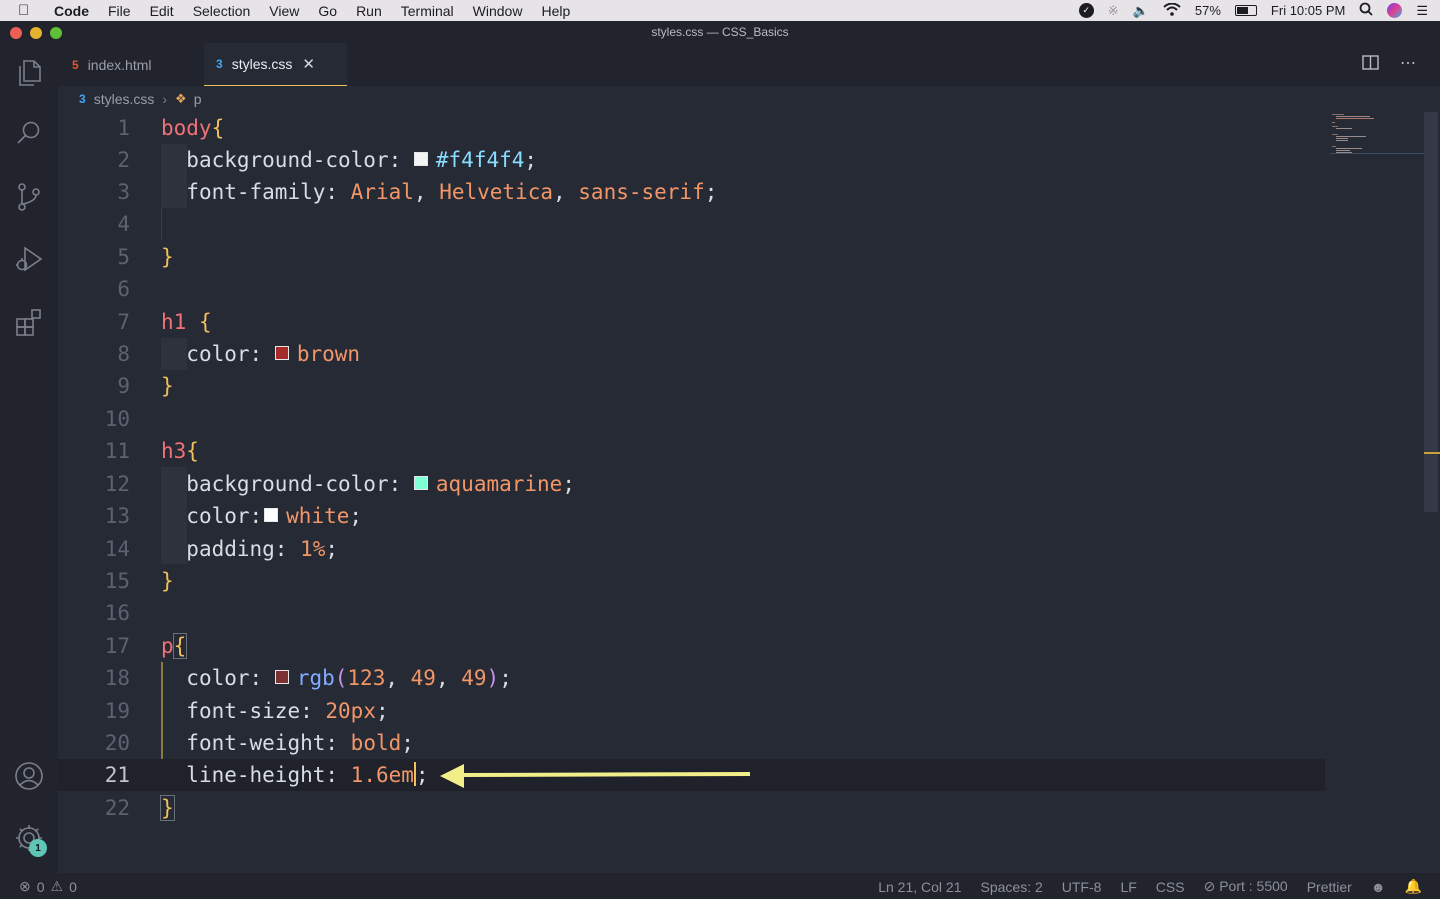 This screenshot has width=1440, height=899. What do you see at coordinates (29, 197) in the screenshot?
I see `source-control-icon` at bounding box center [29, 197].